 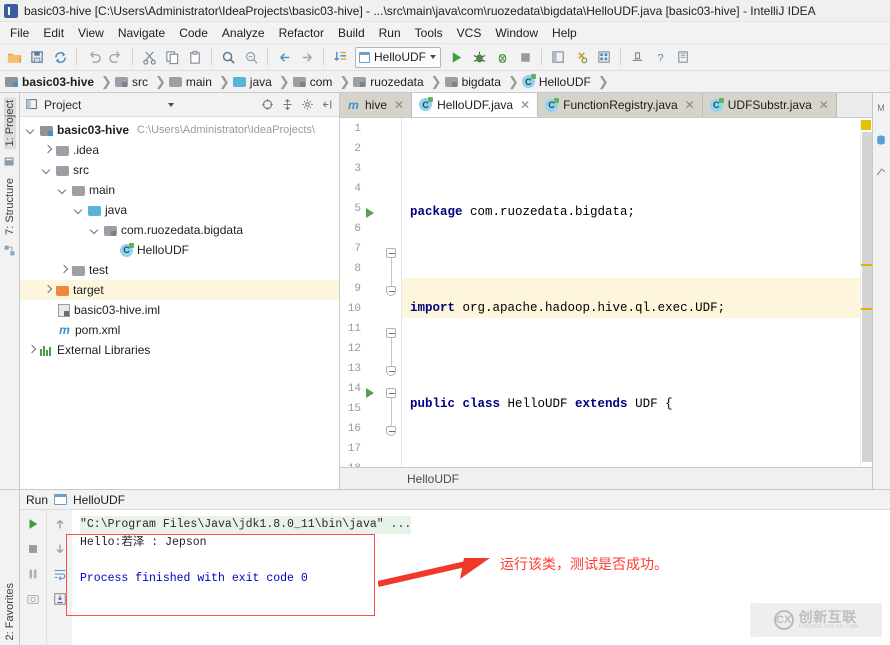 What do you see at coordinates (195, 57) in the screenshot?
I see `paste-icon` at bounding box center [195, 57].